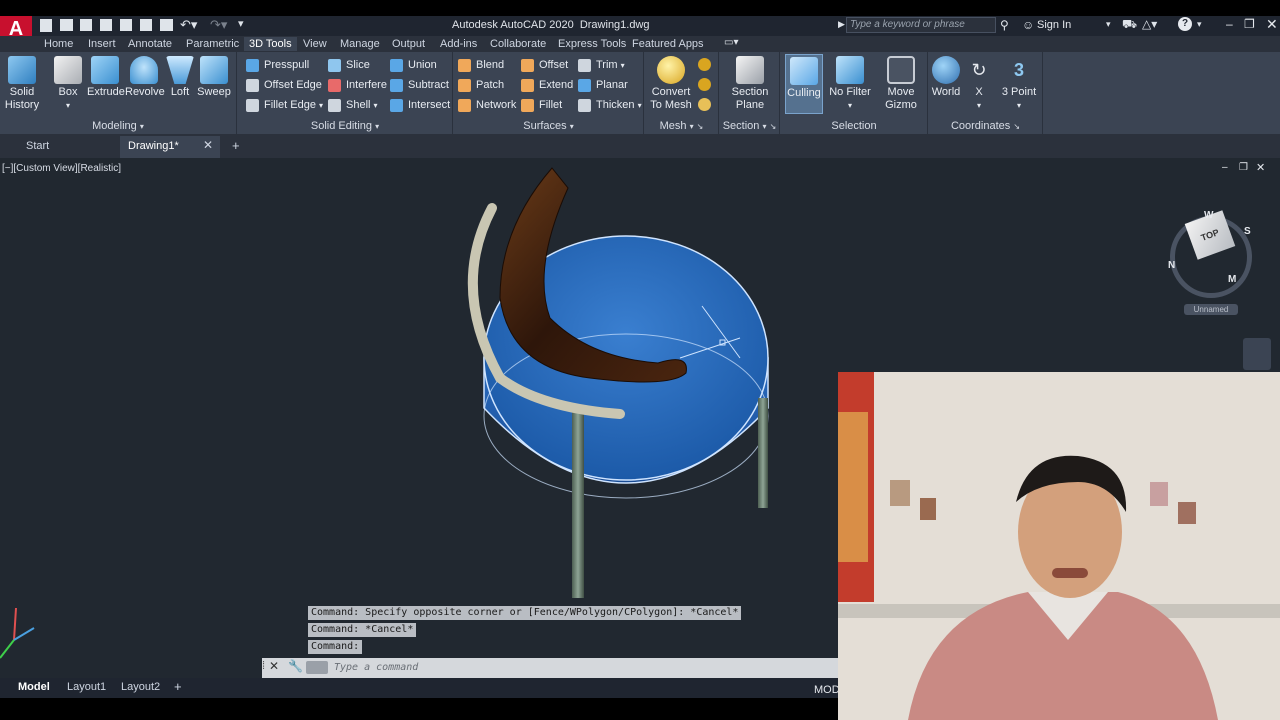 Image resolution: width=1280 pixels, height=720 pixels. What do you see at coordinates (458, 44) in the screenshot?
I see `tab-add-ins: Add-ins` at bounding box center [458, 44].